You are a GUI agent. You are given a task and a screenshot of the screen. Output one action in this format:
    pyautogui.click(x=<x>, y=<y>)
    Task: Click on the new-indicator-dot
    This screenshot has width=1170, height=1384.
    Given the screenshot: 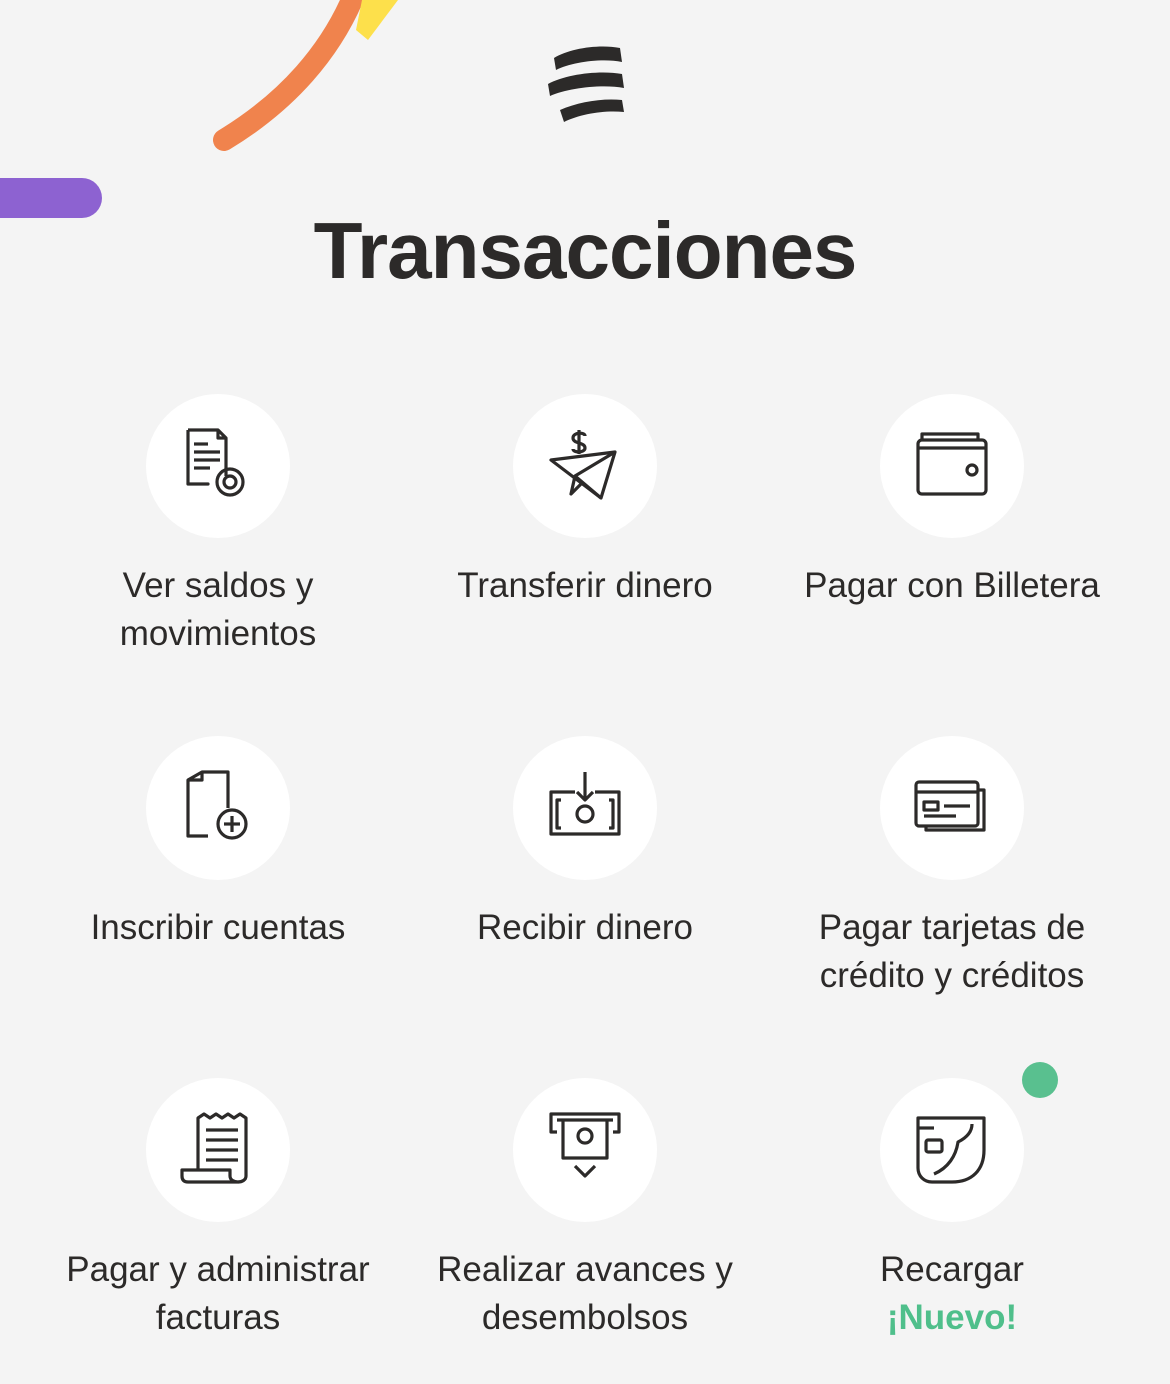 What is the action you would take?
    pyautogui.click(x=1040, y=1080)
    